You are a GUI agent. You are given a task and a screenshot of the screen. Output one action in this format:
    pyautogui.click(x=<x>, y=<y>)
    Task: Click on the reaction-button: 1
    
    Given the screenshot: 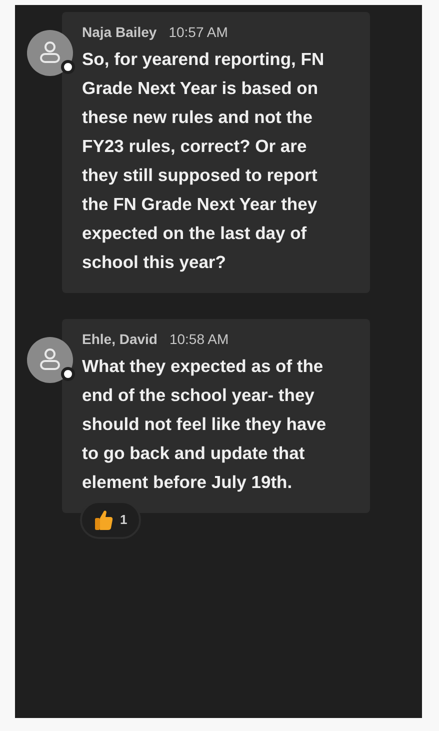 What is the action you would take?
    pyautogui.click(x=111, y=520)
    